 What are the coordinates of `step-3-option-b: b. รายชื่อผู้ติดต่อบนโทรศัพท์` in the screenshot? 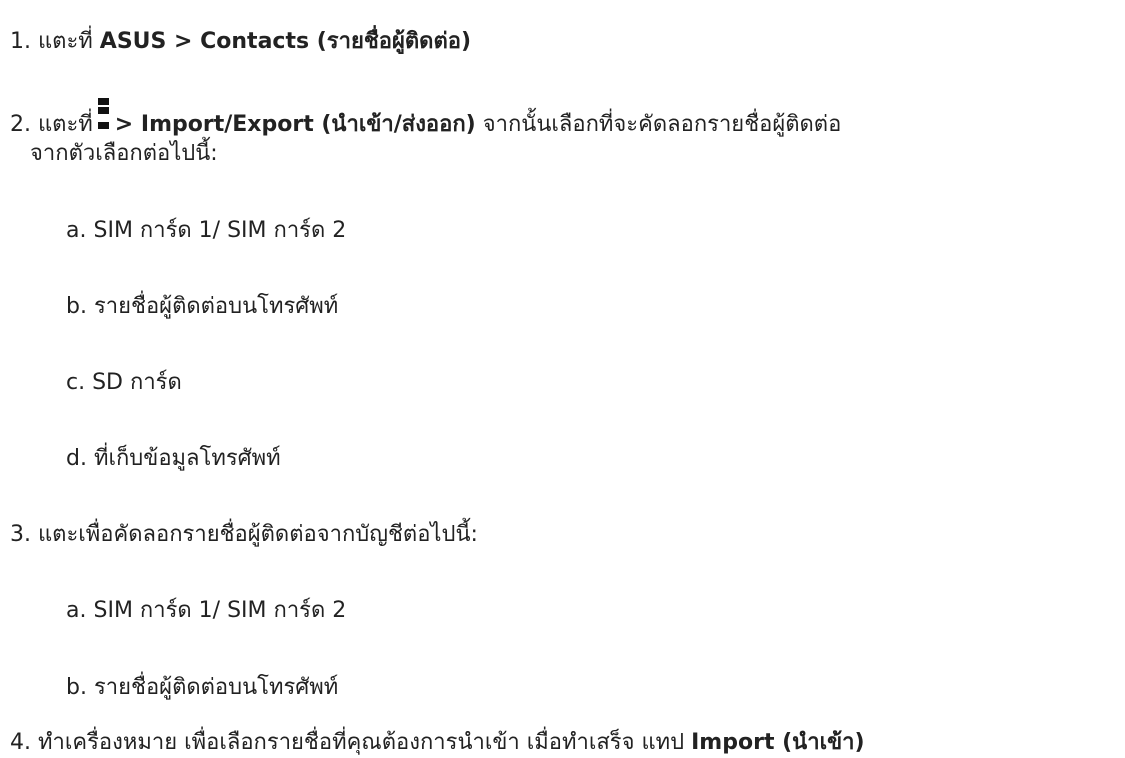 It's located at (202, 688).